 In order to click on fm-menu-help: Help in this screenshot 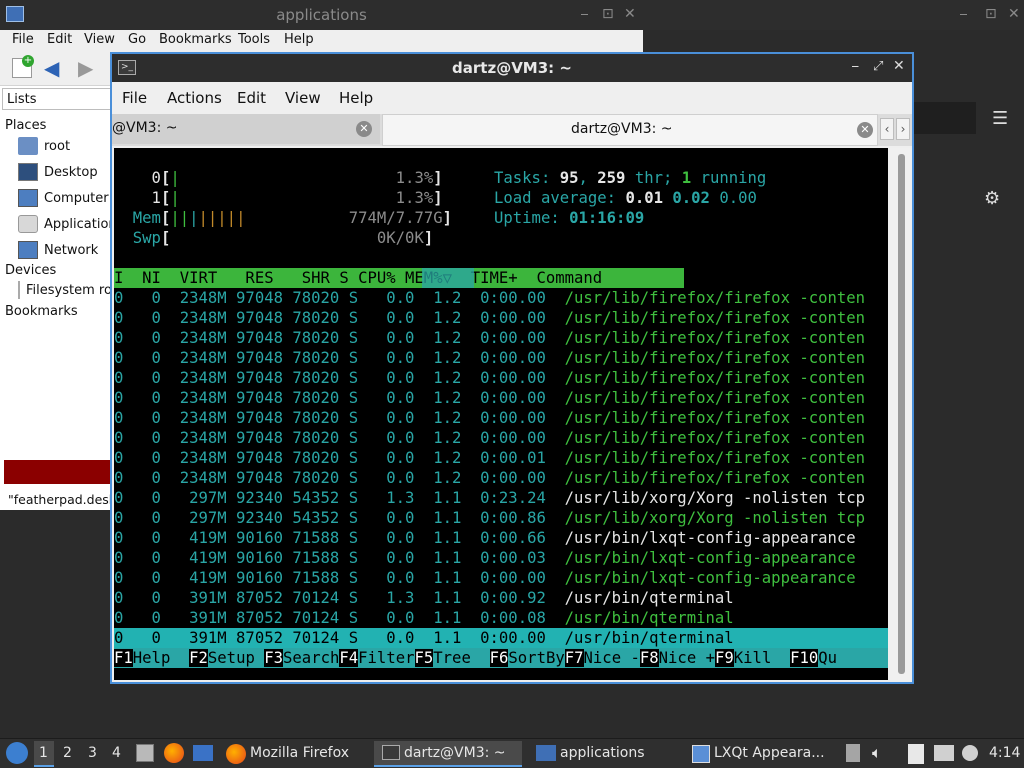, I will do `click(299, 39)`.